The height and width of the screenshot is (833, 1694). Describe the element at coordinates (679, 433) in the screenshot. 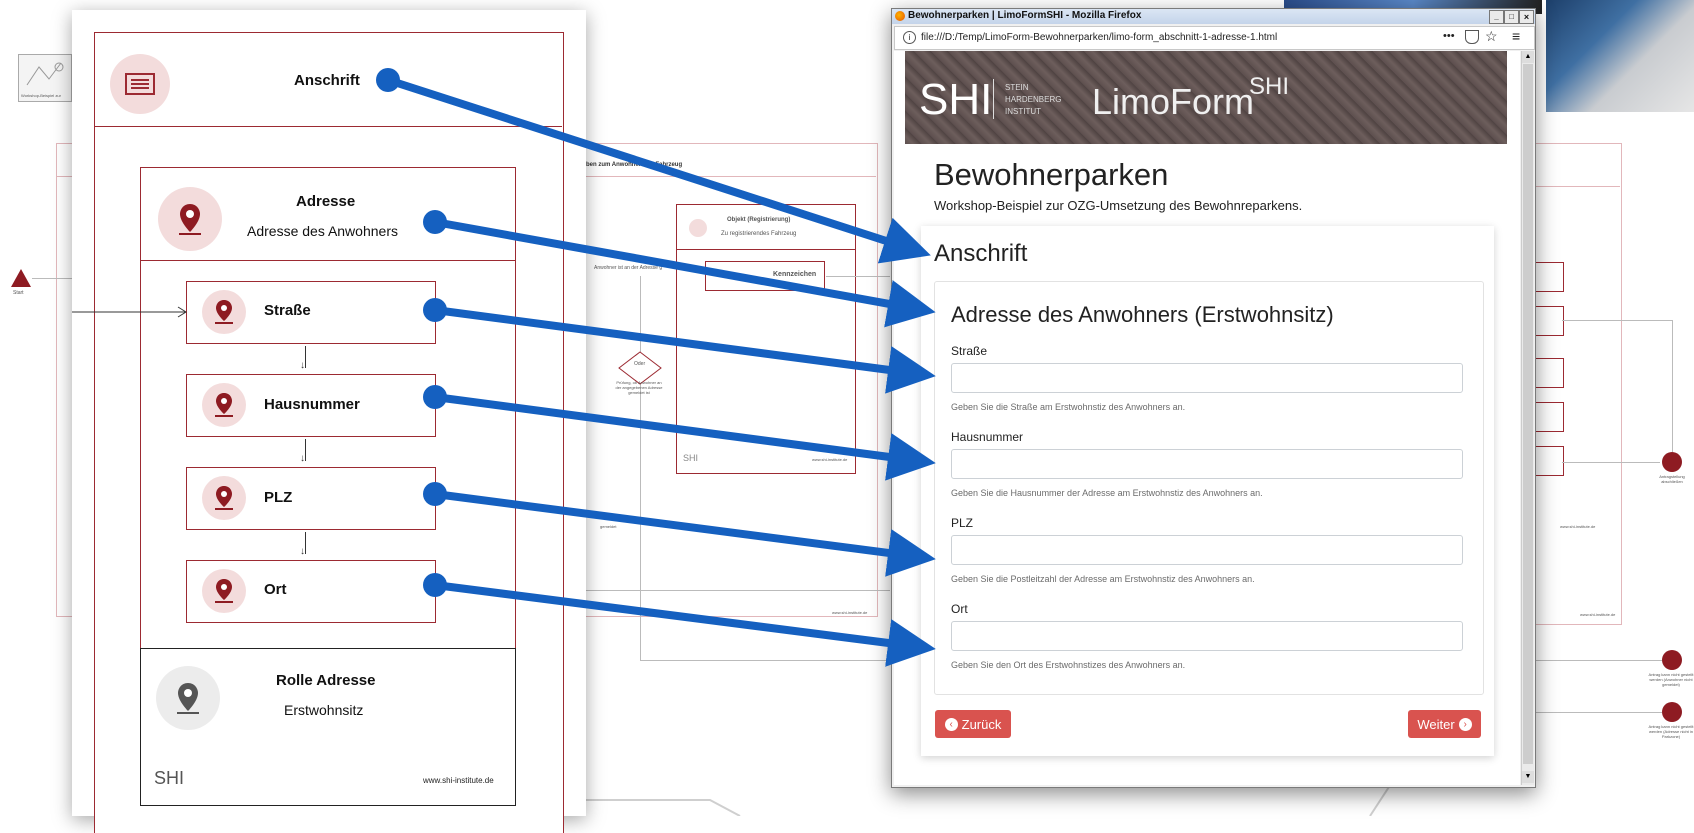

I see `arrow-hausnummer` at that location.